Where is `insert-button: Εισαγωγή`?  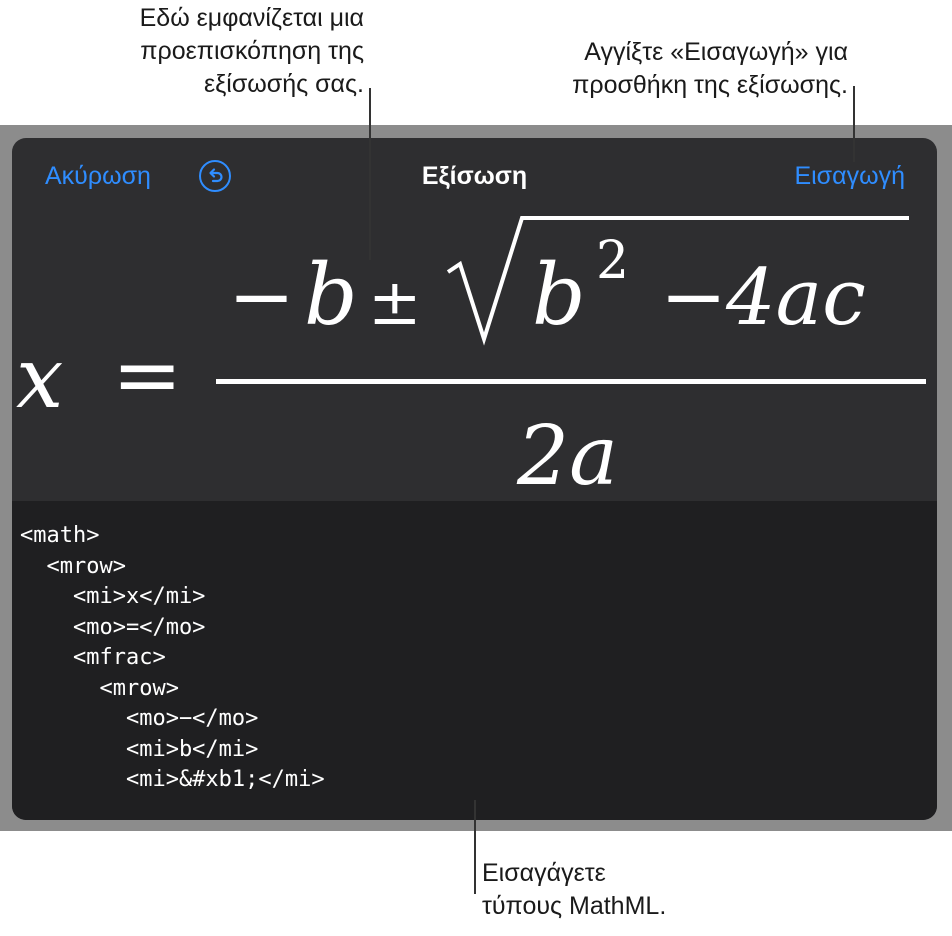
insert-button: Εισαγωγή is located at coordinates (849, 176).